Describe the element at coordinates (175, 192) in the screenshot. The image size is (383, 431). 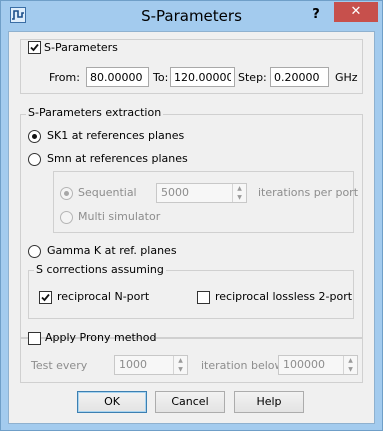
I see `iterations-value: 5000` at that location.